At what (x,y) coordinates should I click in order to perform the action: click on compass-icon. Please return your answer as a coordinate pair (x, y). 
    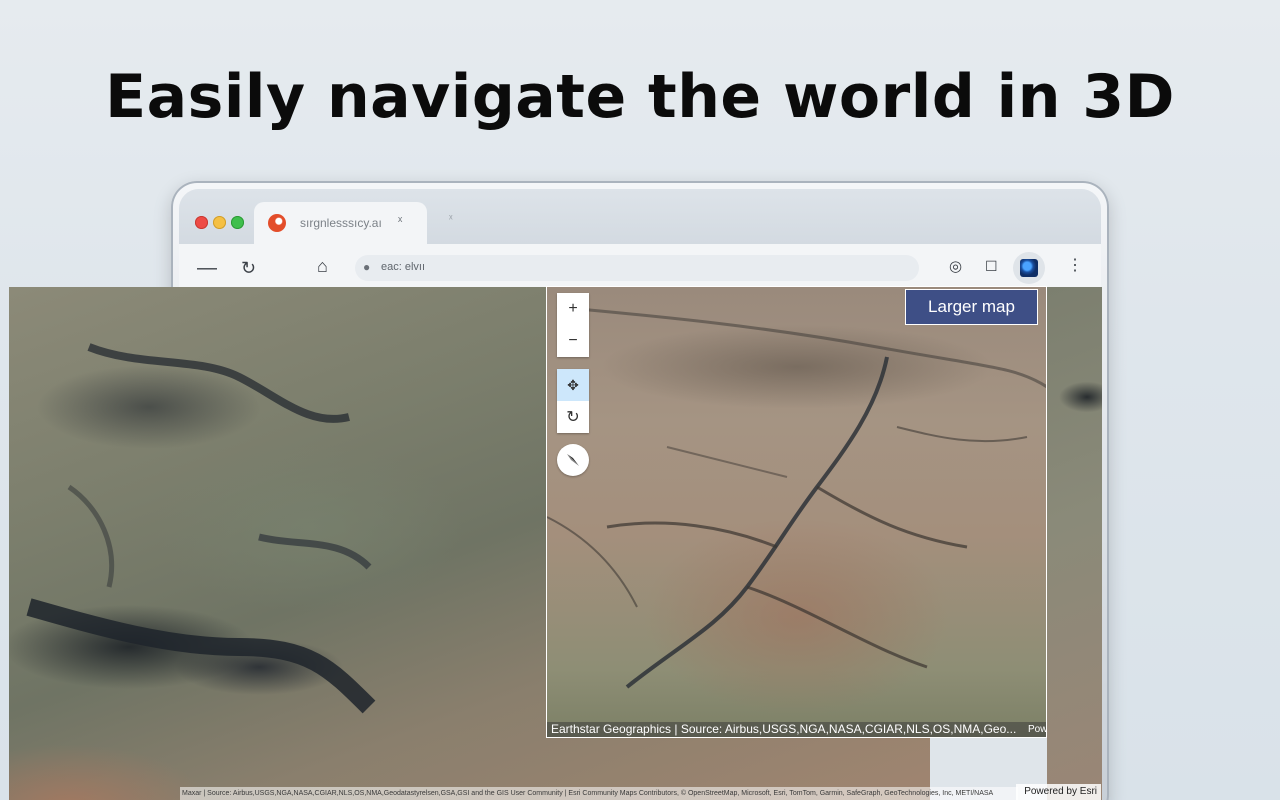
    Looking at the image, I should click on (573, 460).